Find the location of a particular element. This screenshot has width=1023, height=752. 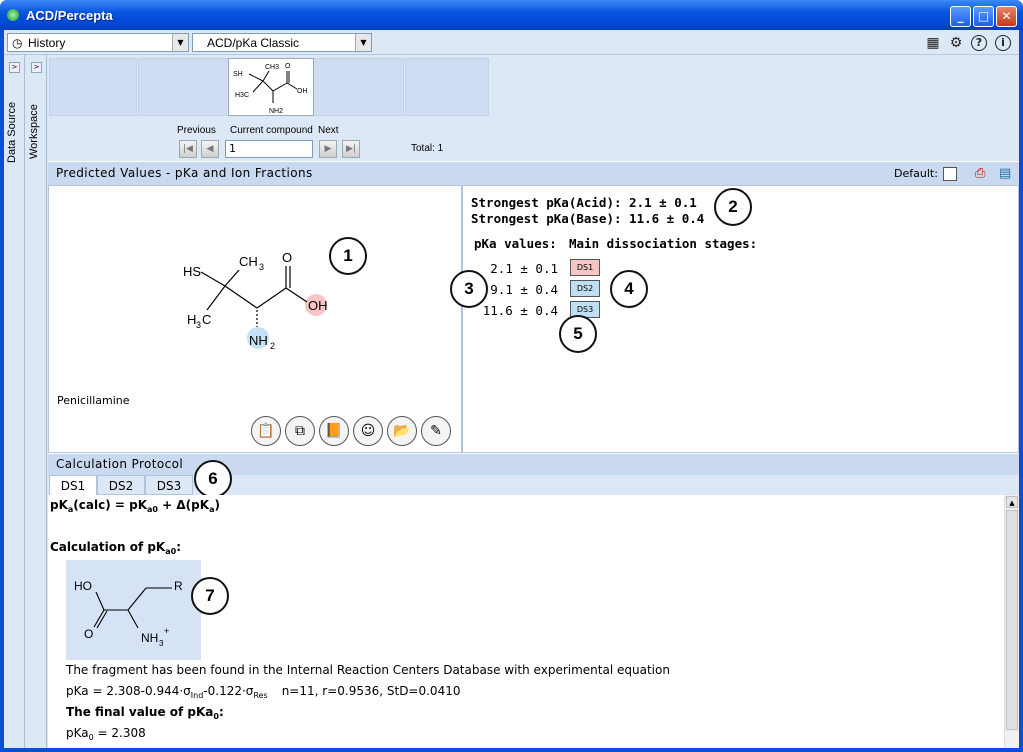

svg-text: HO is located at coordinates (83, 586).